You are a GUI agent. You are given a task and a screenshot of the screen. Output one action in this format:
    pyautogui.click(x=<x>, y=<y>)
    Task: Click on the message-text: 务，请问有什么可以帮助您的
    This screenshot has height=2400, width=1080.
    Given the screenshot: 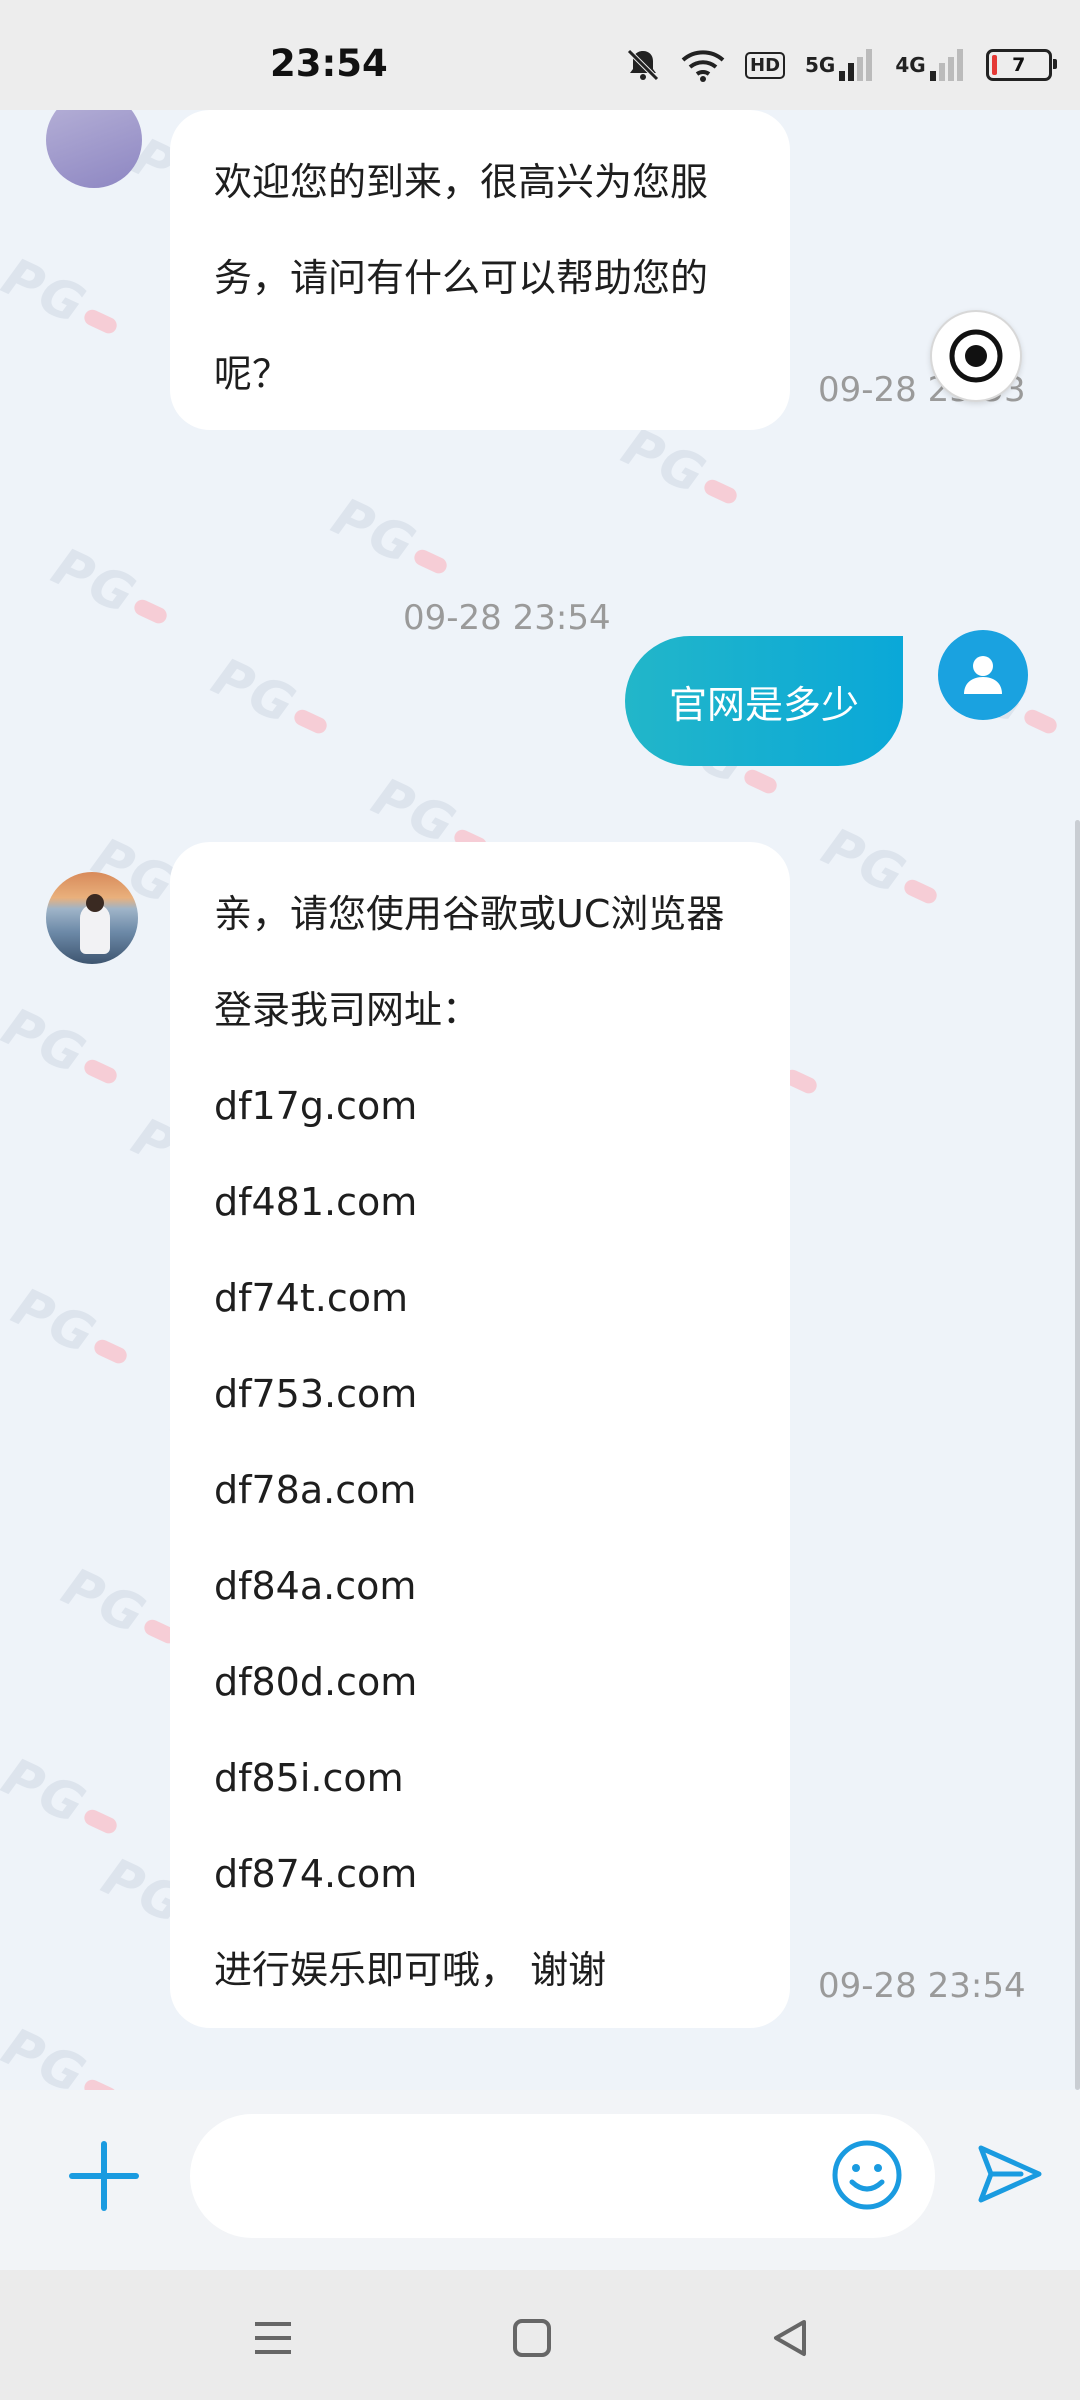 What is the action you would take?
    pyautogui.click(x=461, y=278)
    